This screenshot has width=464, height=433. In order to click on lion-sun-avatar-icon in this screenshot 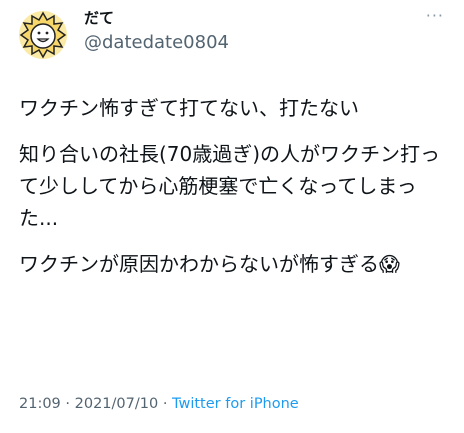, I will do `click(43, 35)`.